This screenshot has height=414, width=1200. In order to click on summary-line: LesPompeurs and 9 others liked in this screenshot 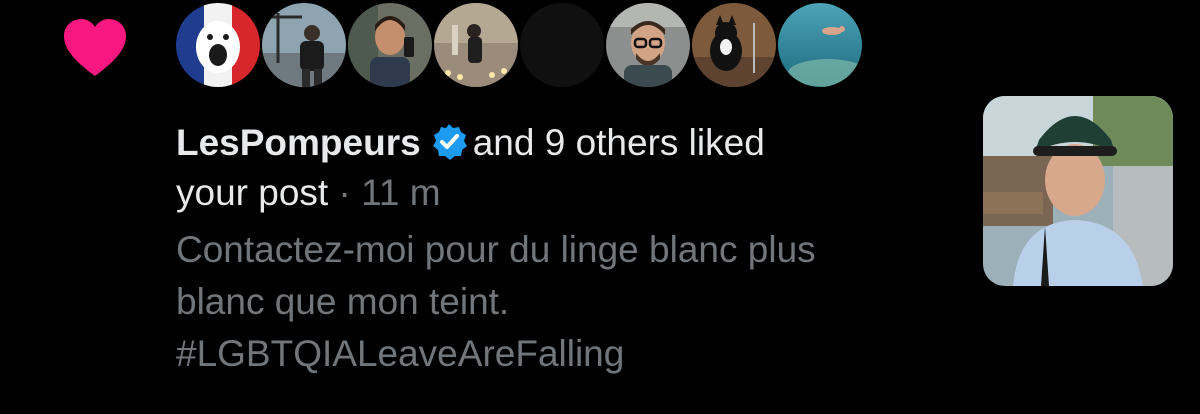, I will do `click(566, 143)`.